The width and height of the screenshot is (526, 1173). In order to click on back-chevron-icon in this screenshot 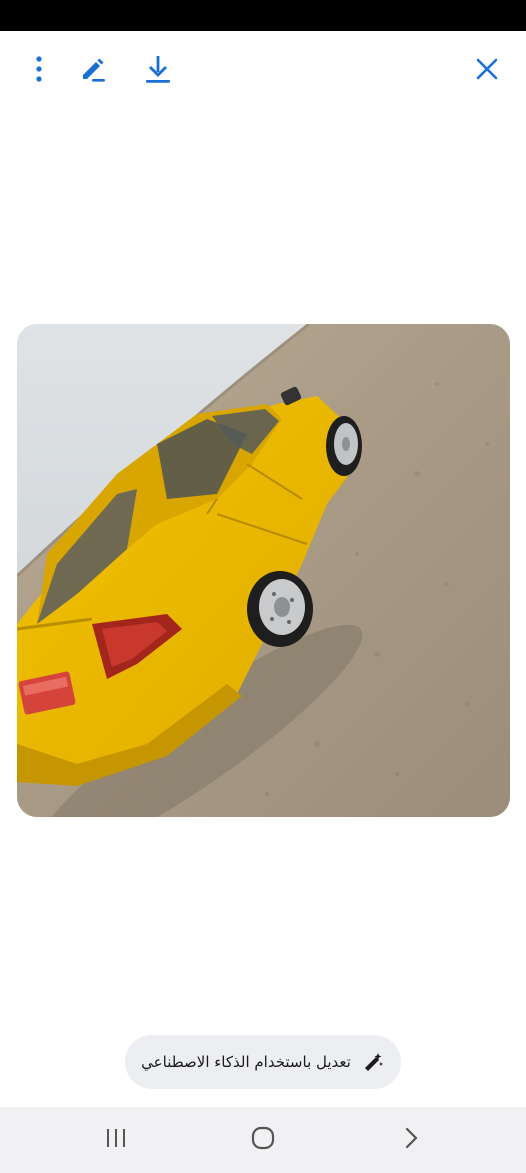, I will do `click(411, 1140)`.